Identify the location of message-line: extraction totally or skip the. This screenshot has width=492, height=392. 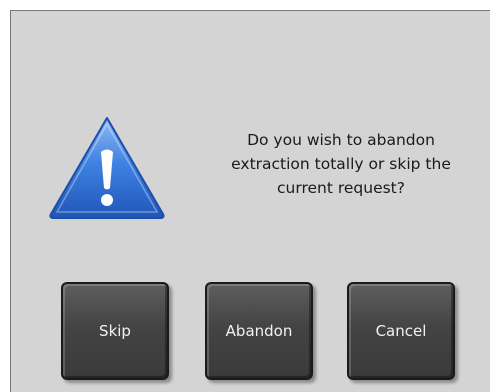
(341, 164).